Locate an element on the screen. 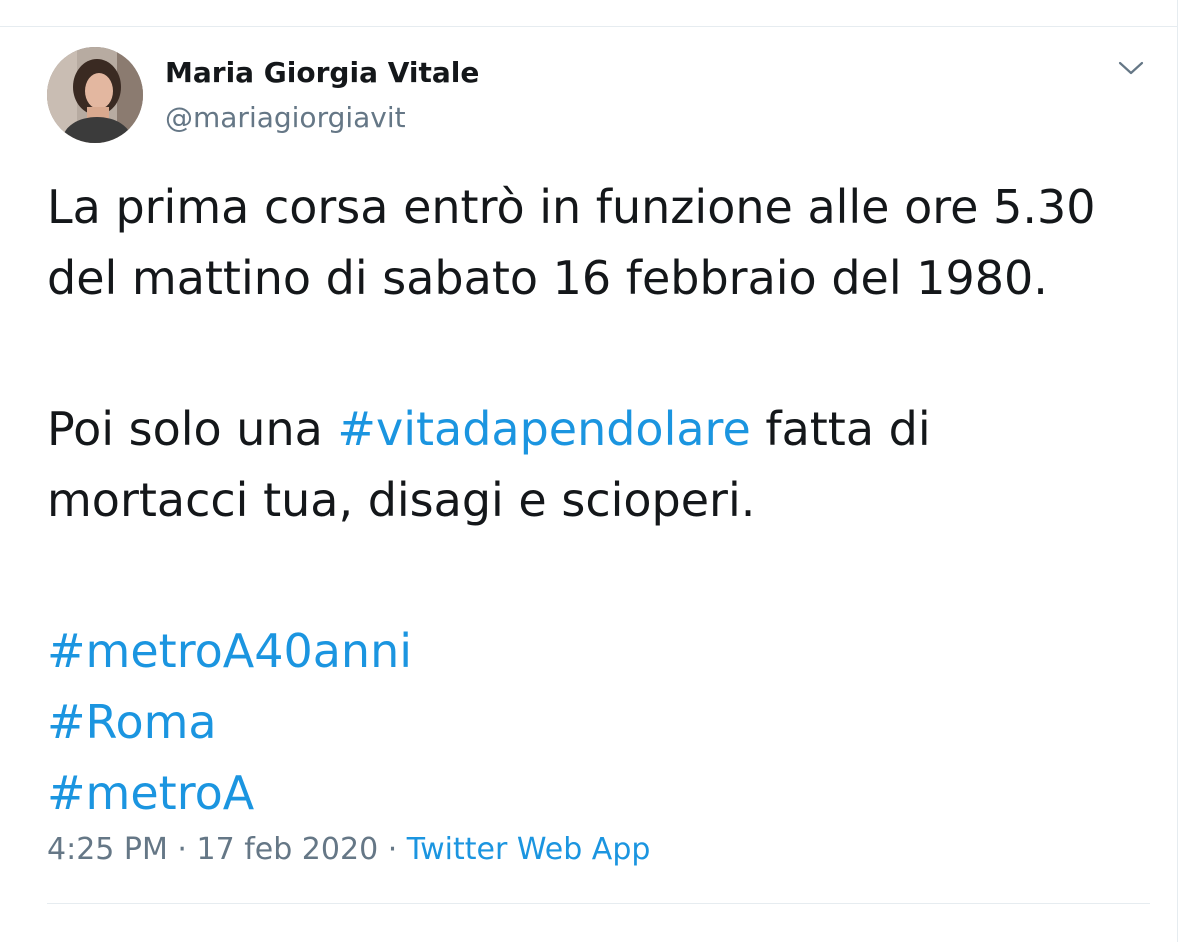 This screenshot has height=942, width=1200. tweet-menu-button is located at coordinates (1131, 68).